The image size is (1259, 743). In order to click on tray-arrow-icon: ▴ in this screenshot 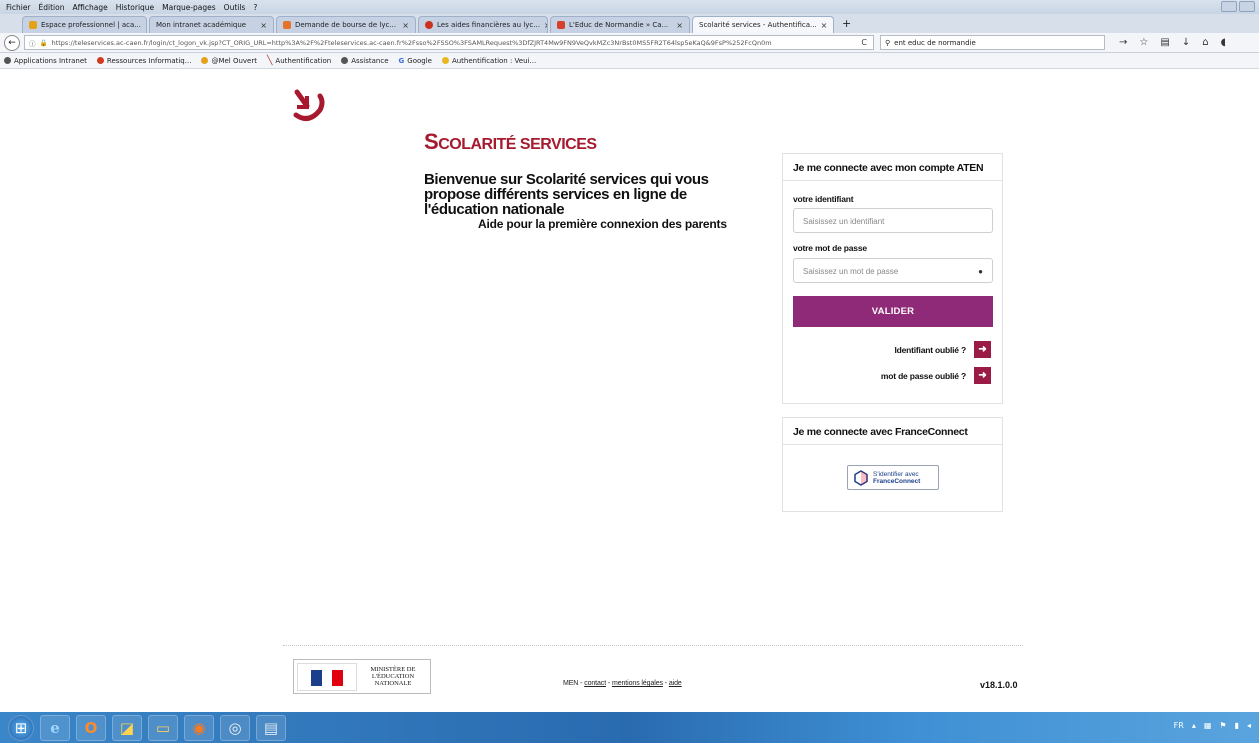, I will do `click(1194, 725)`.